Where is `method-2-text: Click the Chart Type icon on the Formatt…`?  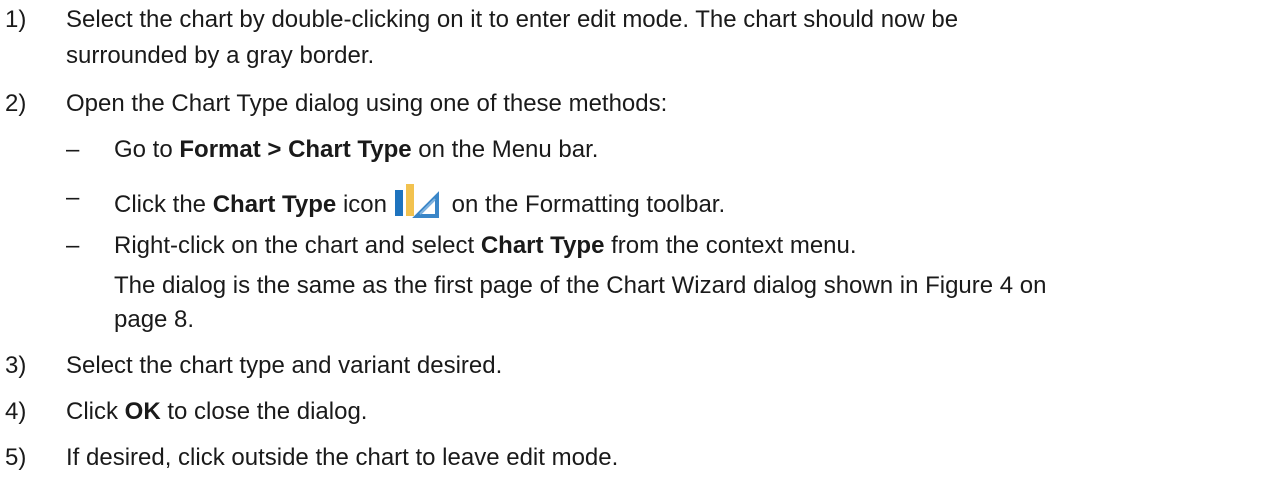 method-2-text: Click the Chart Type icon on the Formatt… is located at coordinates (419, 201).